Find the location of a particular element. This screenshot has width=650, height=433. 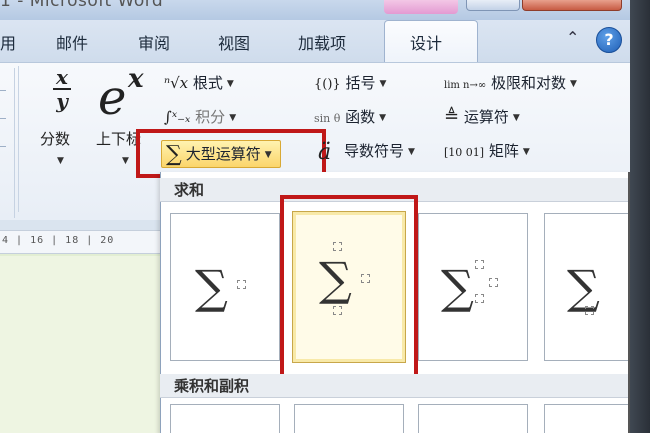

tab-design-label: 设计 is located at coordinates (426, 43).